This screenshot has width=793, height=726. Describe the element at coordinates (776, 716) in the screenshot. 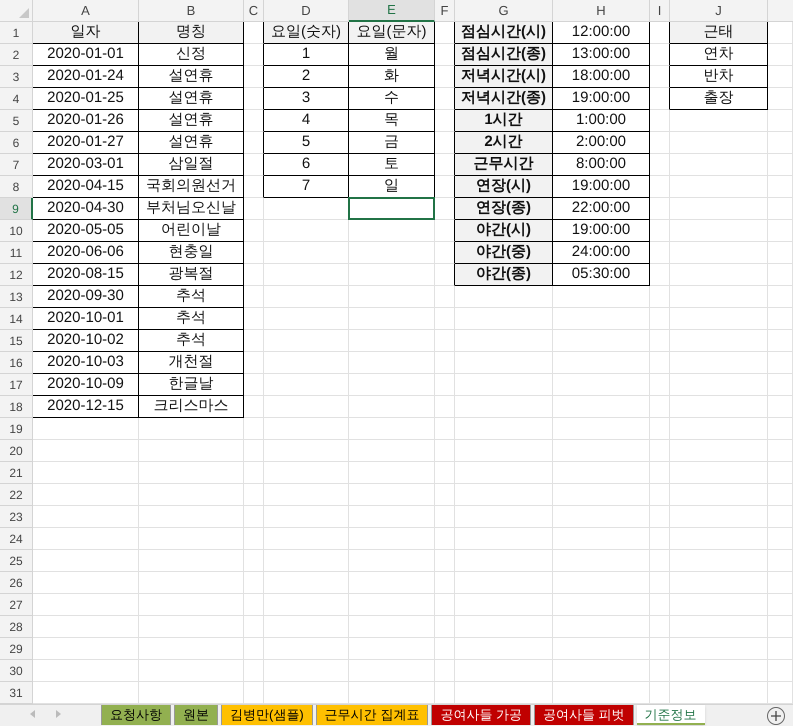

I see `add-sheet-button` at that location.